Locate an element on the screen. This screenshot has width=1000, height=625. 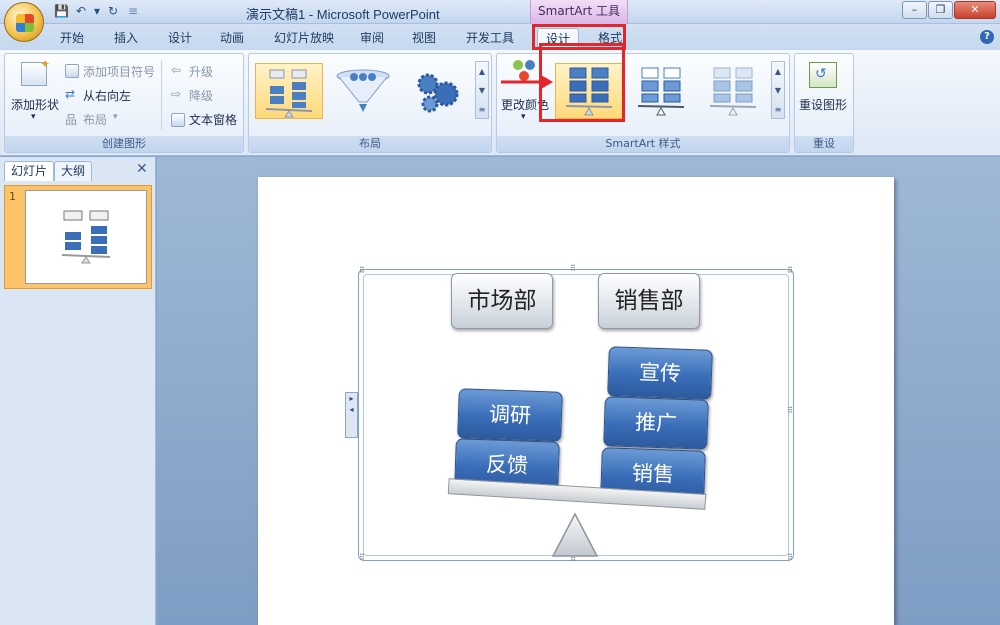
restore-button: ❐ is located at coordinates (940, 10).